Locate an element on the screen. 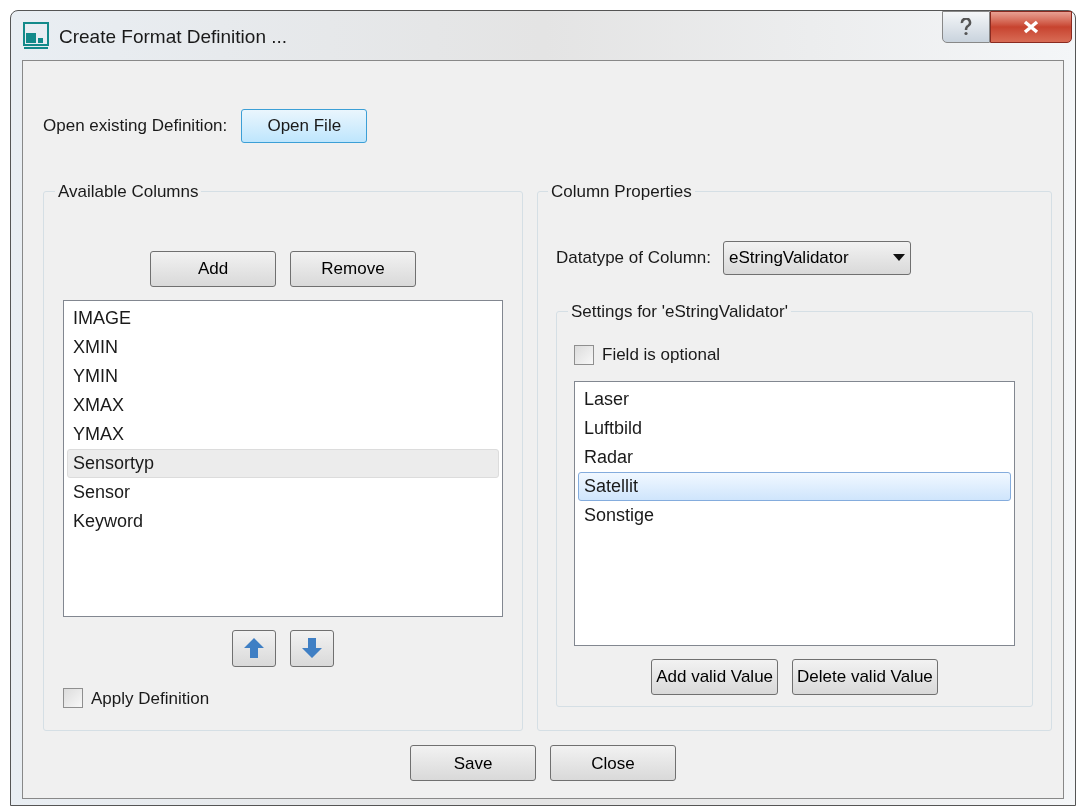  list-item: Luftbild is located at coordinates (794, 428).